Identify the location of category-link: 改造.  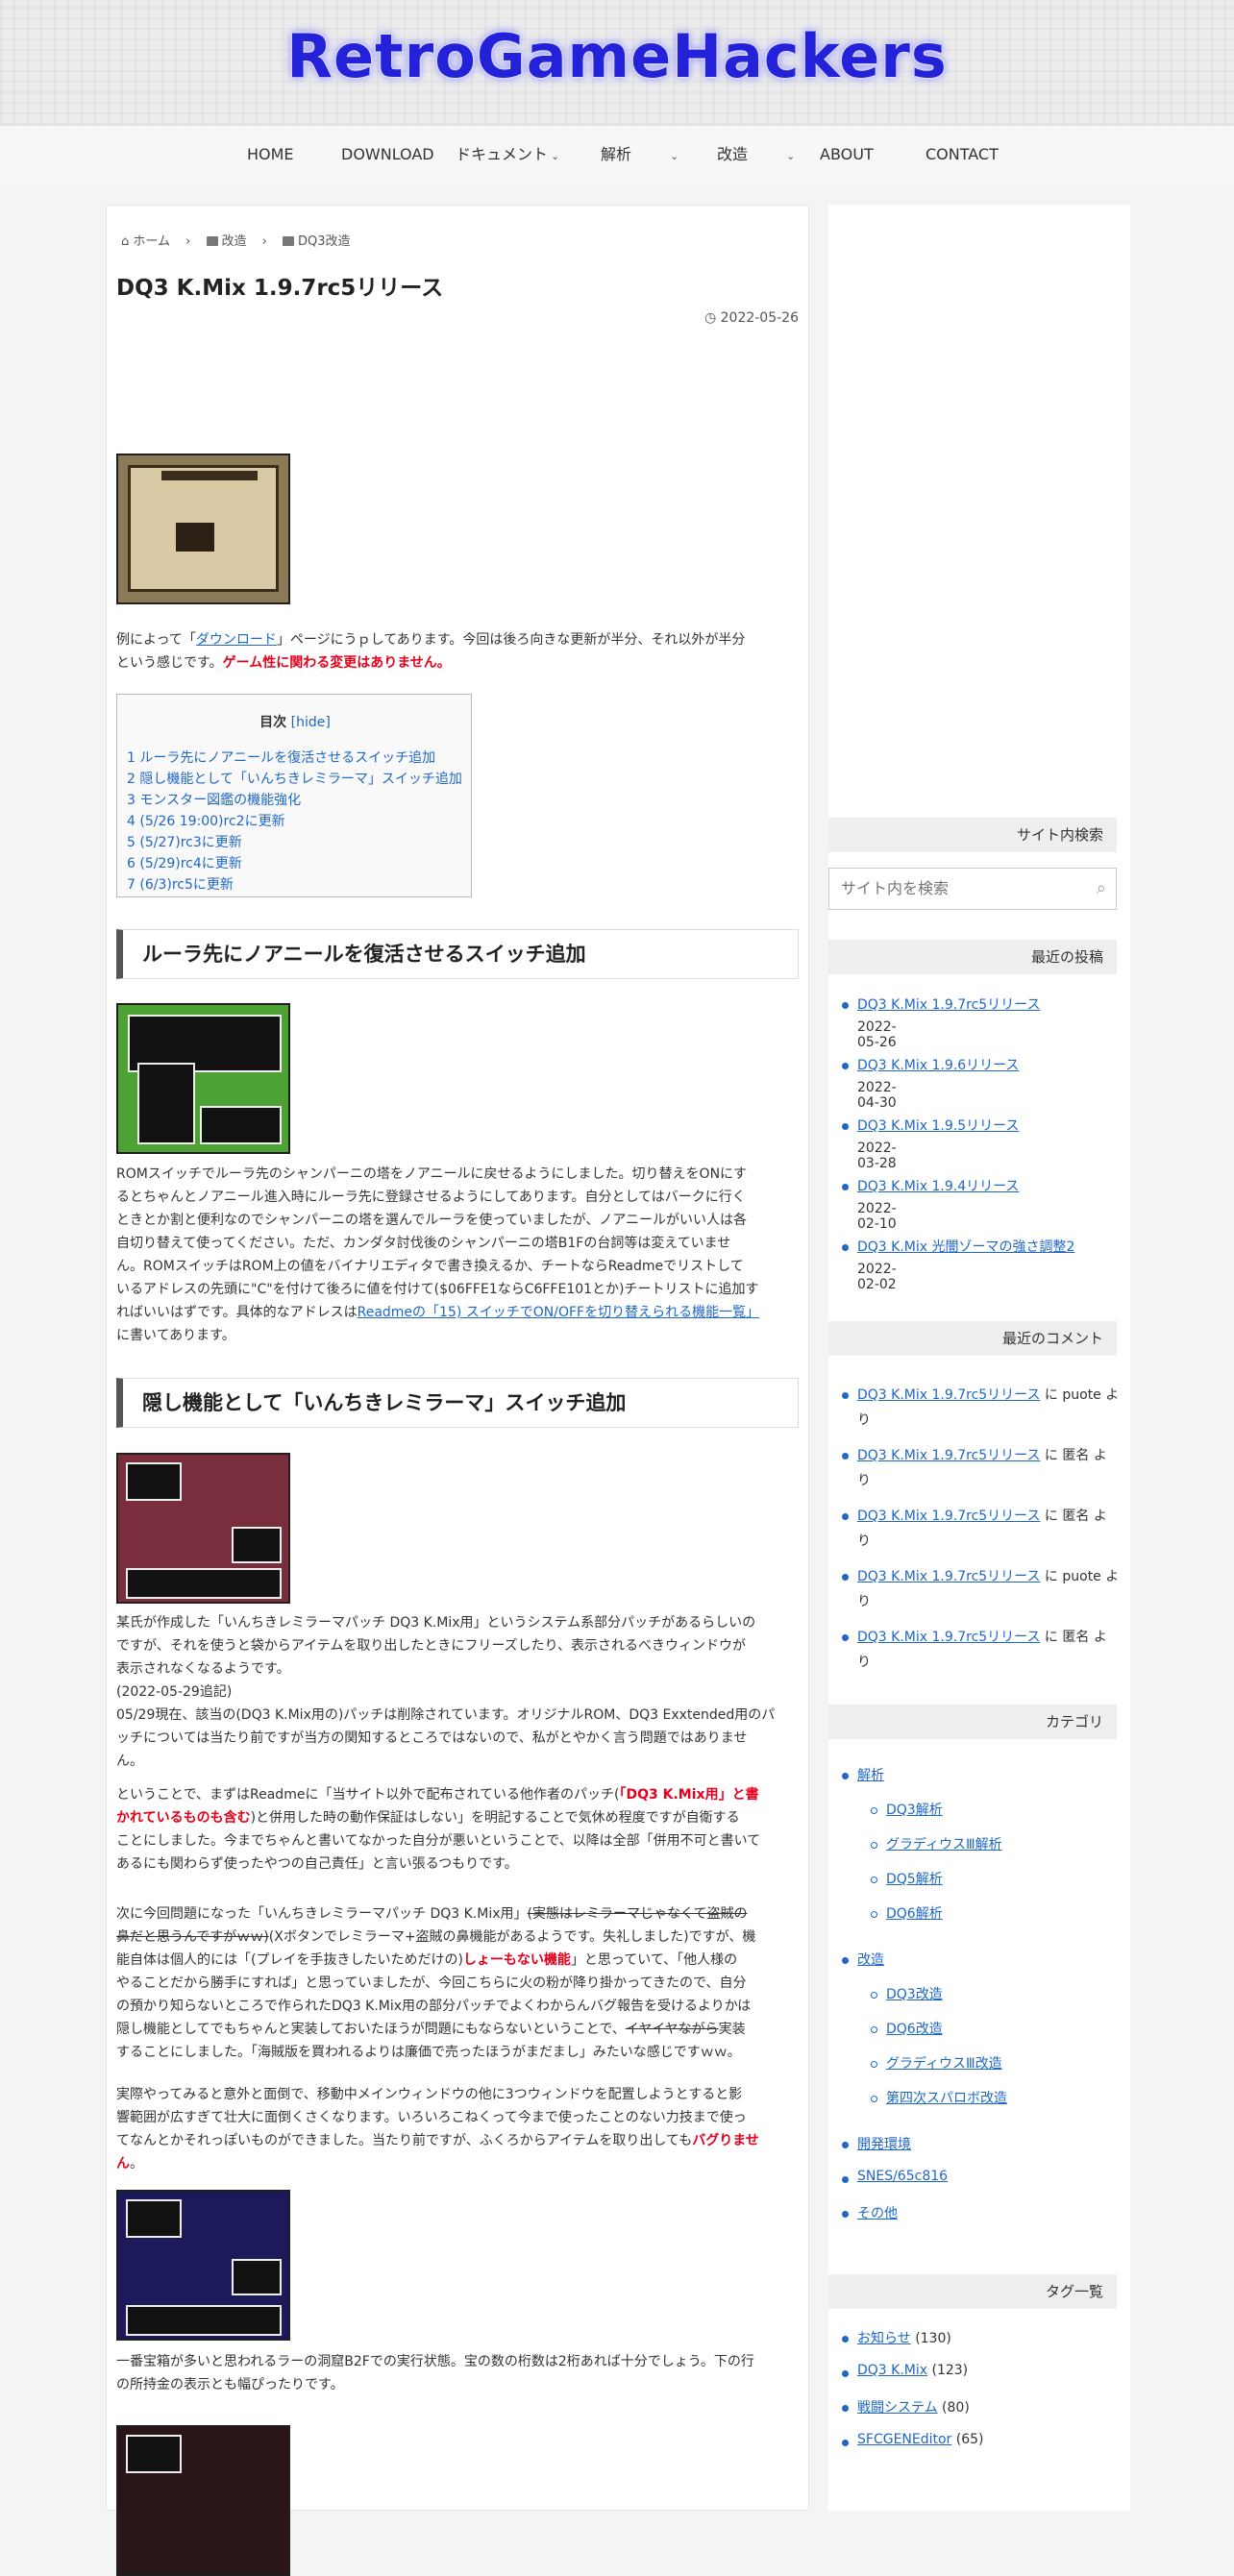
(871, 1959).